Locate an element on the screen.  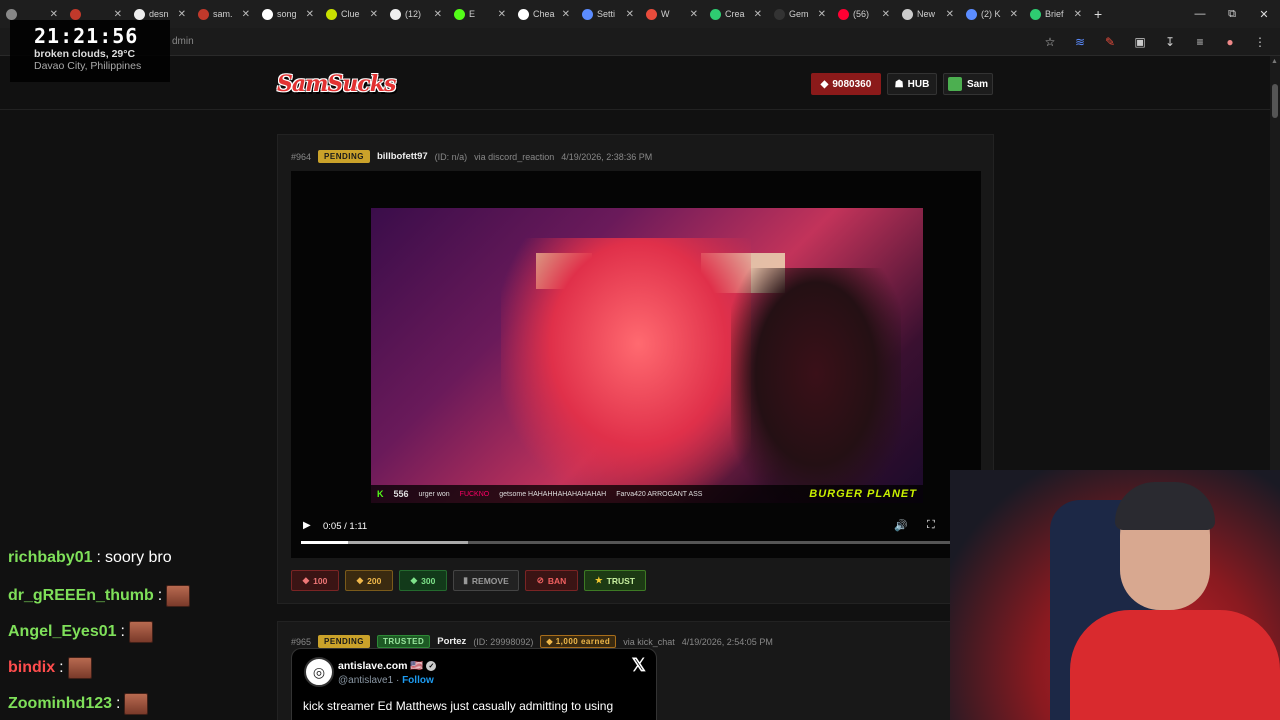
tab-label: (56) is located at coordinates (861, 14).